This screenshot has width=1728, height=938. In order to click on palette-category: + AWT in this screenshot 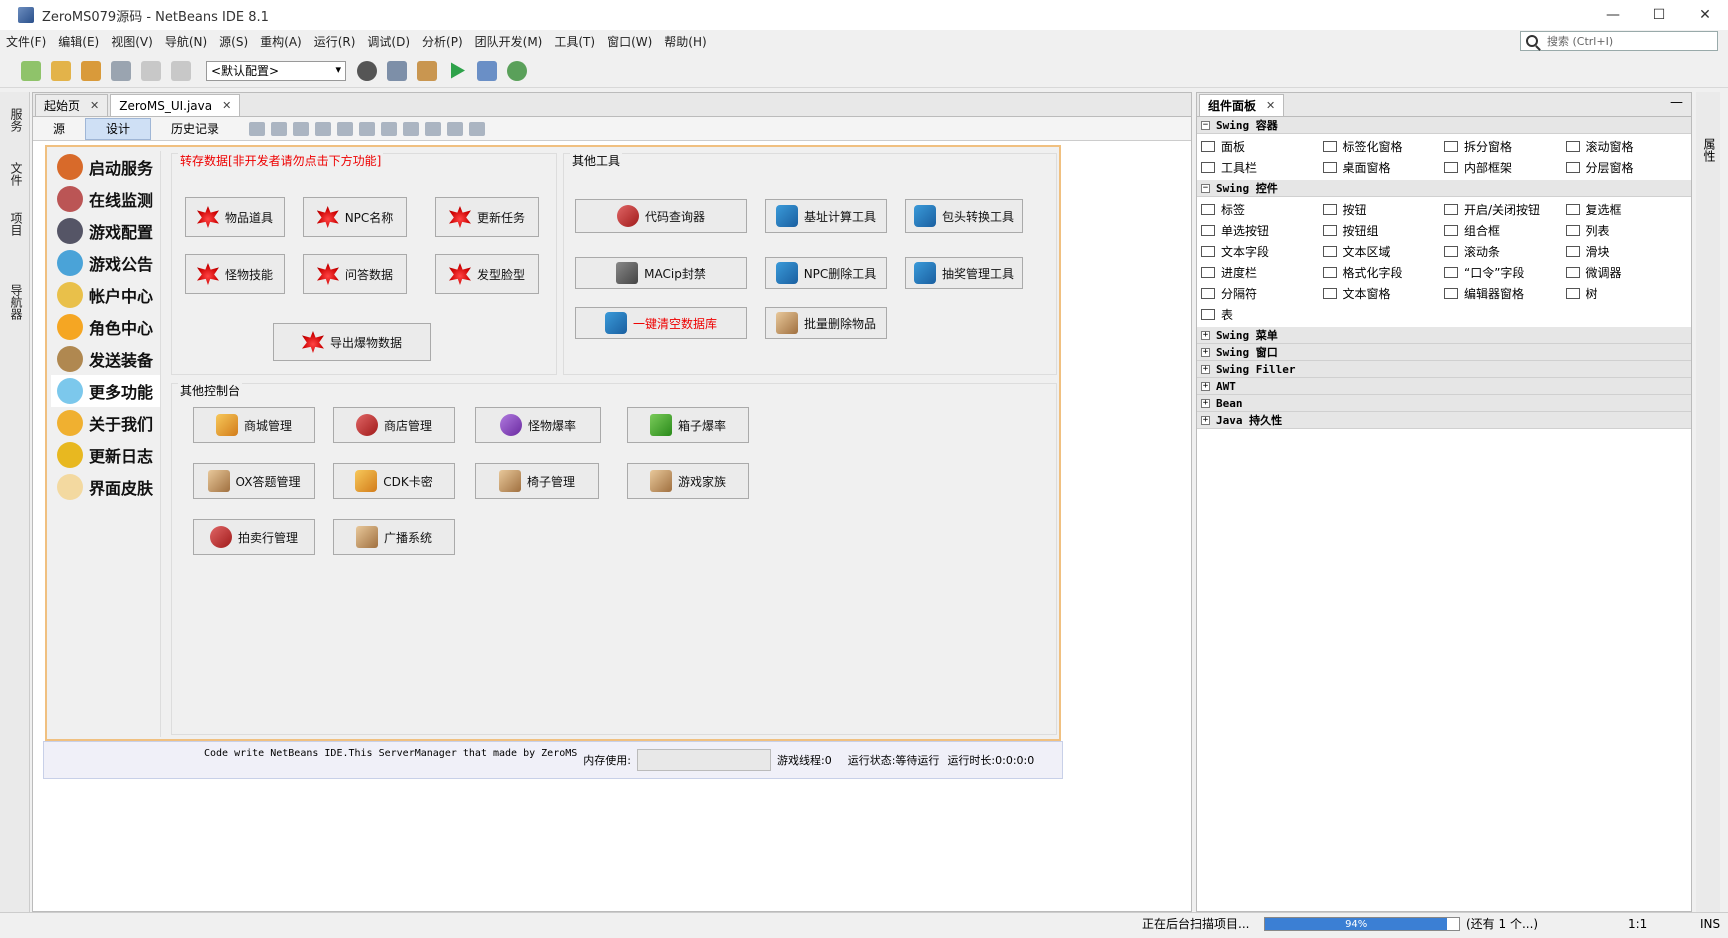, I will do `click(1444, 386)`.